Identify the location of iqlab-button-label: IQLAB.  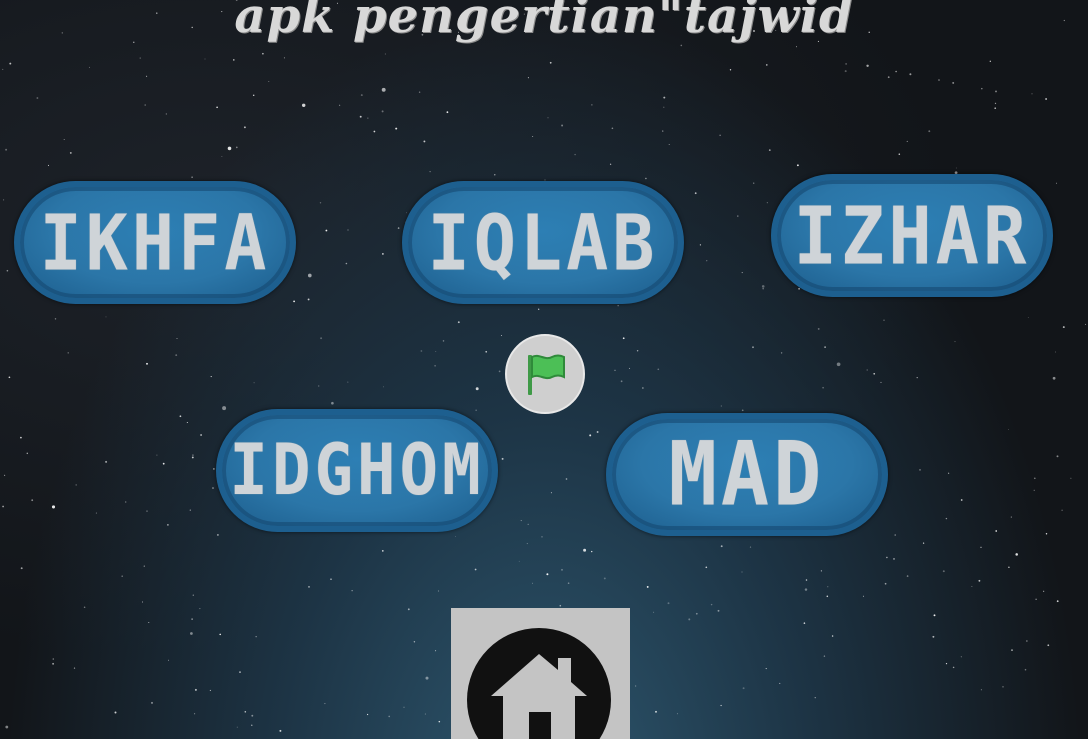
(543, 242).